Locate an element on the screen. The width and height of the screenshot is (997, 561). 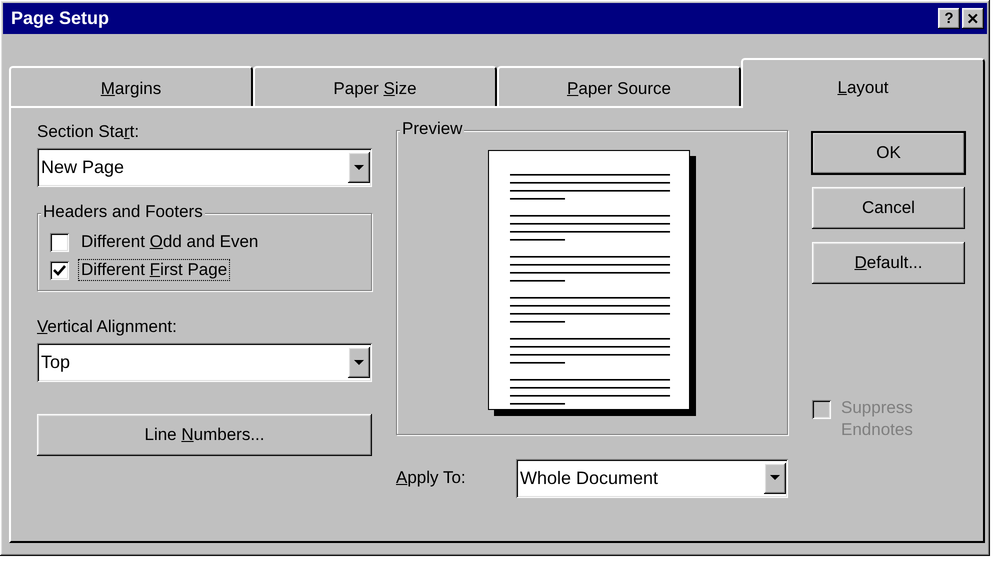
tab: Layout is located at coordinates (863, 83).